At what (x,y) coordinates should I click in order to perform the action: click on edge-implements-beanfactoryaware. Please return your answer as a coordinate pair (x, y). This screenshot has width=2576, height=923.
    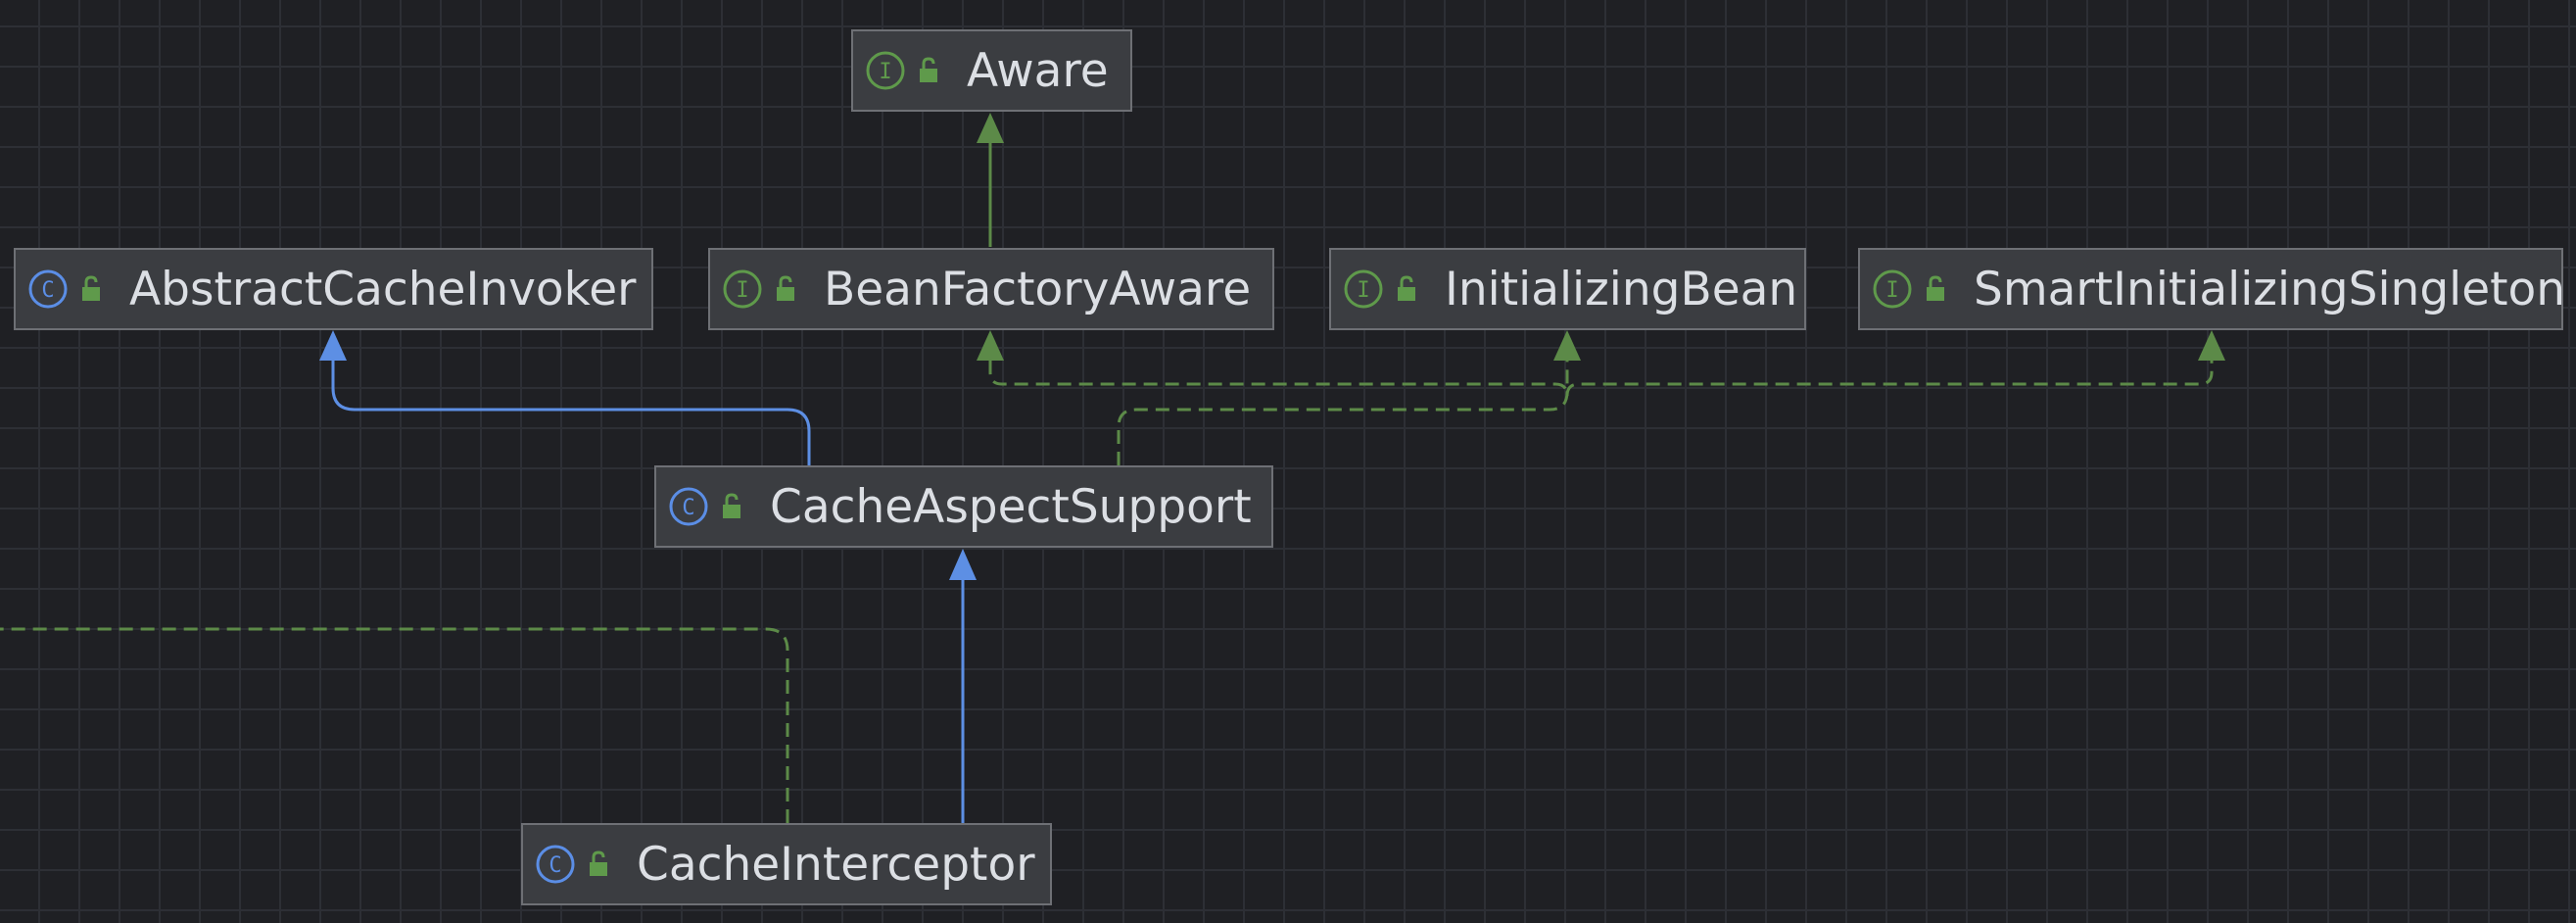
    Looking at the image, I should click on (1279, 379).